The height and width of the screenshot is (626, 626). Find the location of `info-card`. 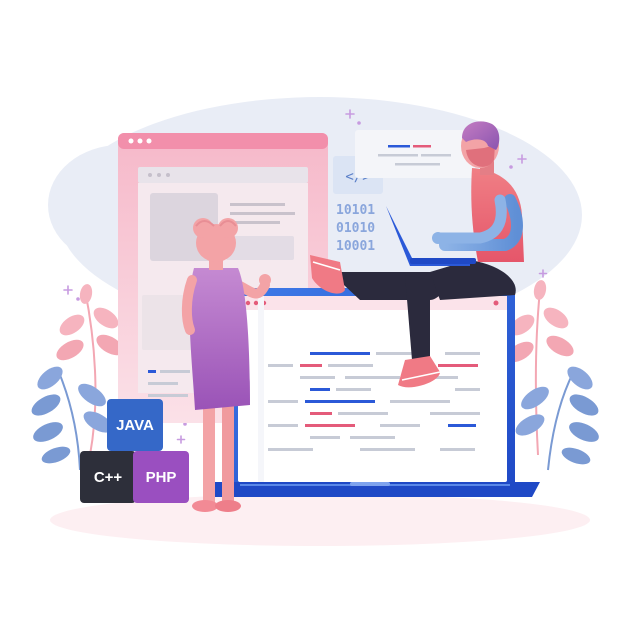

info-card is located at coordinates (415, 154).